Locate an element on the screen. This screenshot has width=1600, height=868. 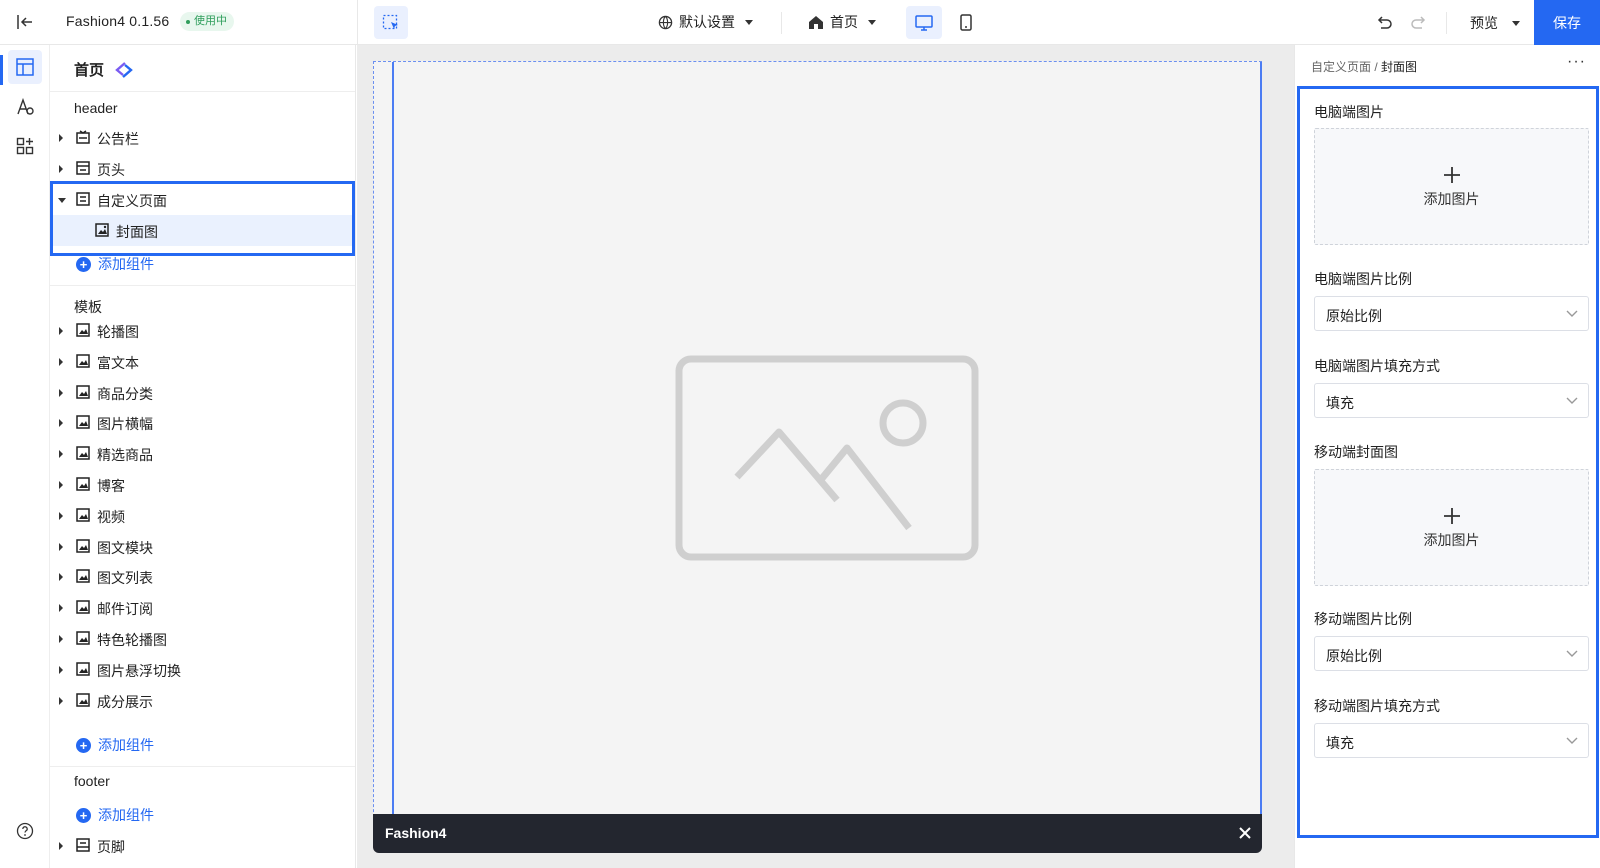
tree-item-template: 图文模块 is located at coordinates (202, 546).